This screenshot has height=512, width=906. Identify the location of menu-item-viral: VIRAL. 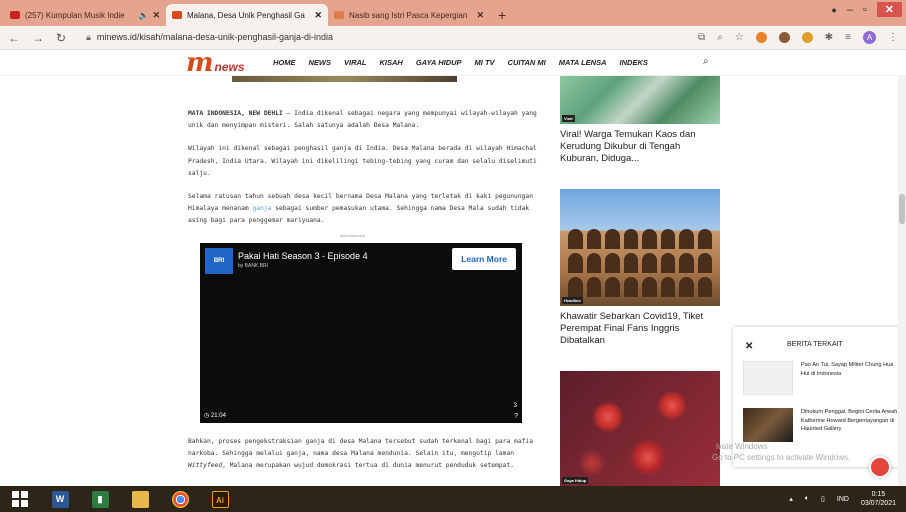
(355, 62).